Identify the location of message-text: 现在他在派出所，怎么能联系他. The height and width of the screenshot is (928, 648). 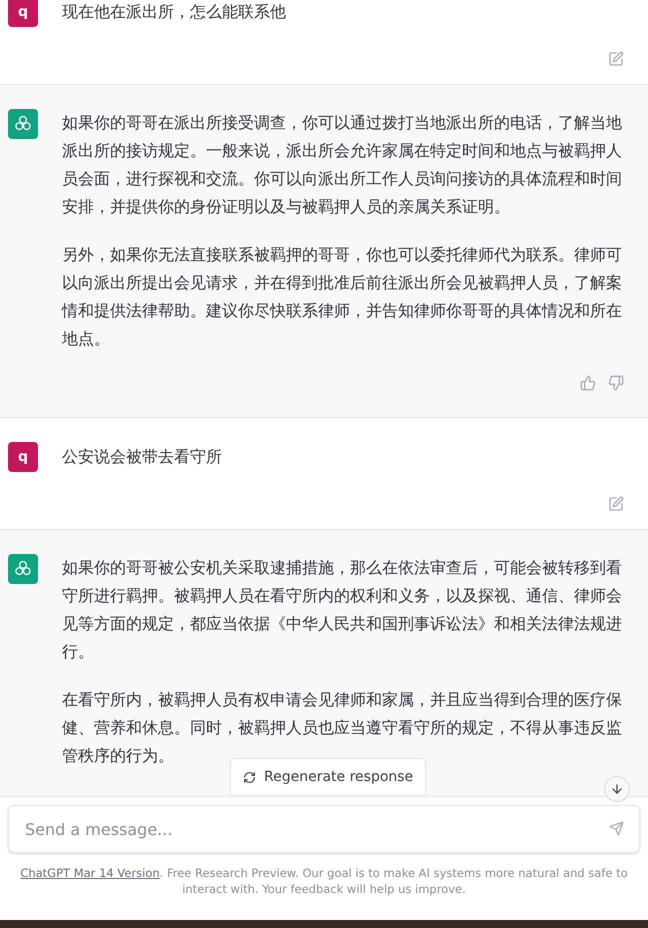
(174, 12).